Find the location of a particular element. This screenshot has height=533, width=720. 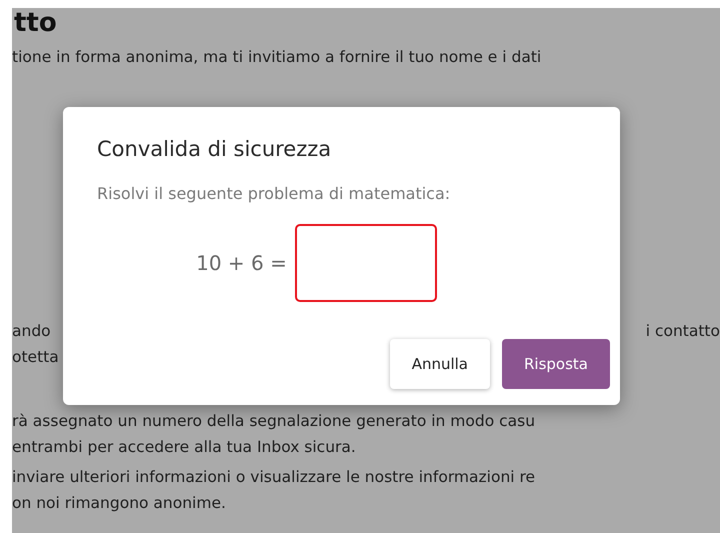

paragraph-text: entrambi per accedere alla tua Inbox sicura. is located at coordinates (184, 447).